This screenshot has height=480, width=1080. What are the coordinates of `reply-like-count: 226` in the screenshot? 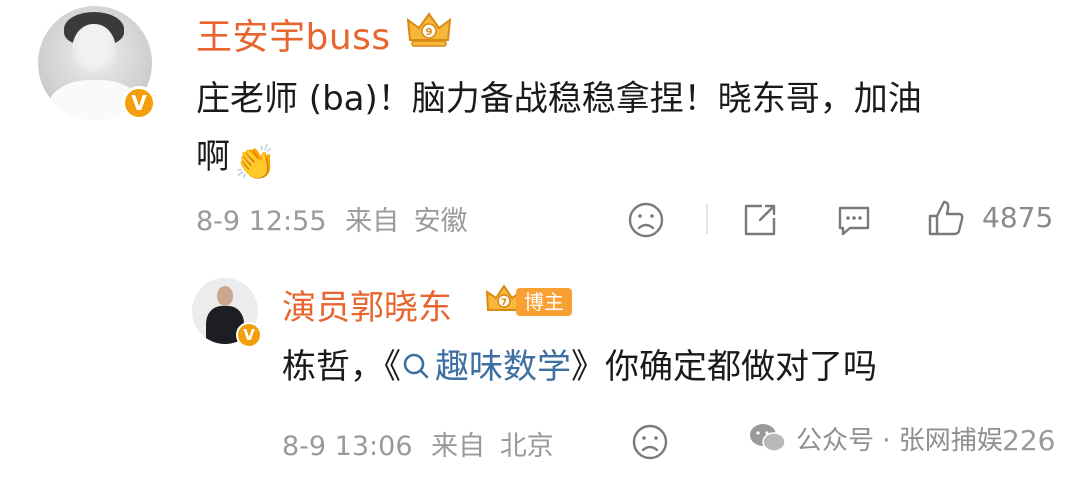 It's located at (1029, 440).